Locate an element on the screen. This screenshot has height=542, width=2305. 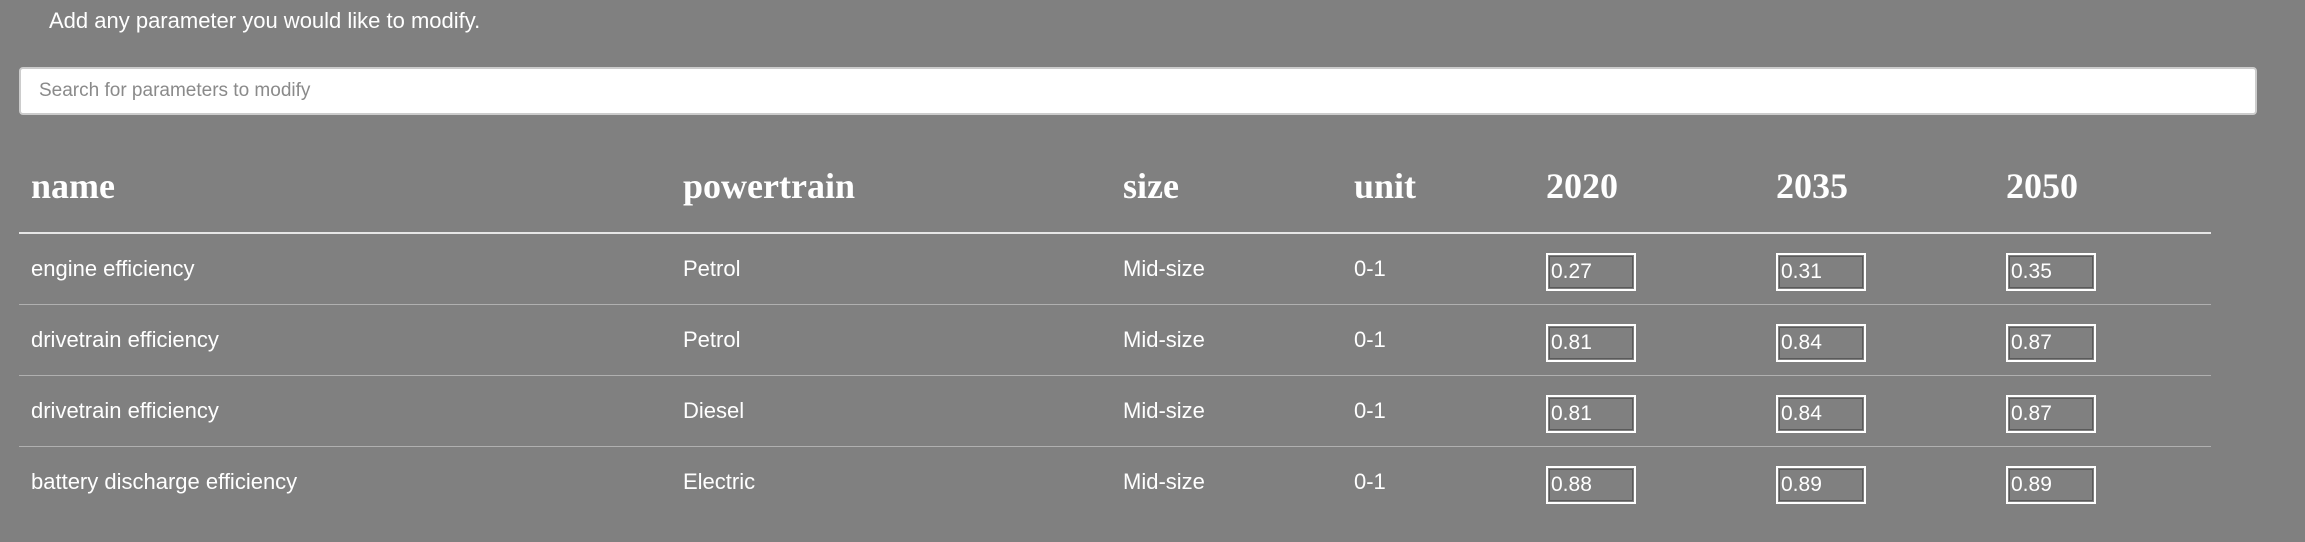
search-box is located at coordinates (1138, 91).